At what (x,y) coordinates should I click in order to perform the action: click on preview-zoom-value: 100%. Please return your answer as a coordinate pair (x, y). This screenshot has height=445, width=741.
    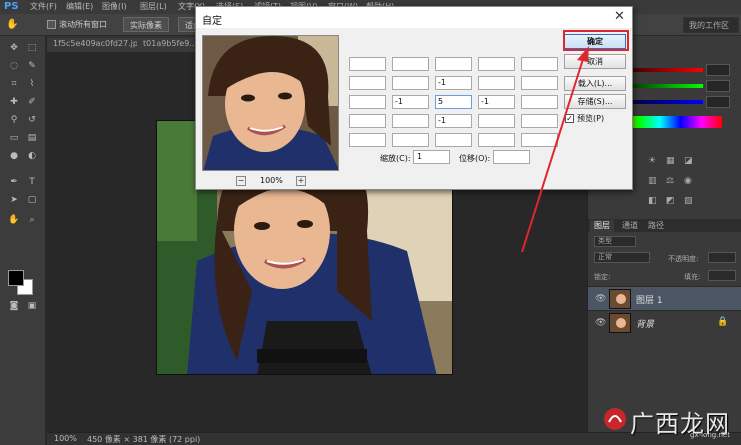
    Looking at the image, I should click on (271, 180).